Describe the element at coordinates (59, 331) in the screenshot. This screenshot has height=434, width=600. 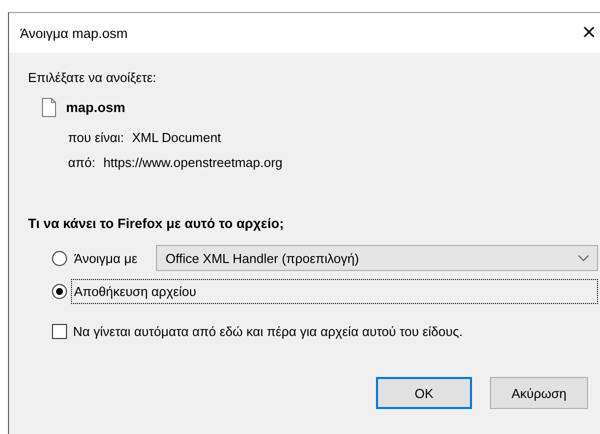
I see `checkbox` at that location.